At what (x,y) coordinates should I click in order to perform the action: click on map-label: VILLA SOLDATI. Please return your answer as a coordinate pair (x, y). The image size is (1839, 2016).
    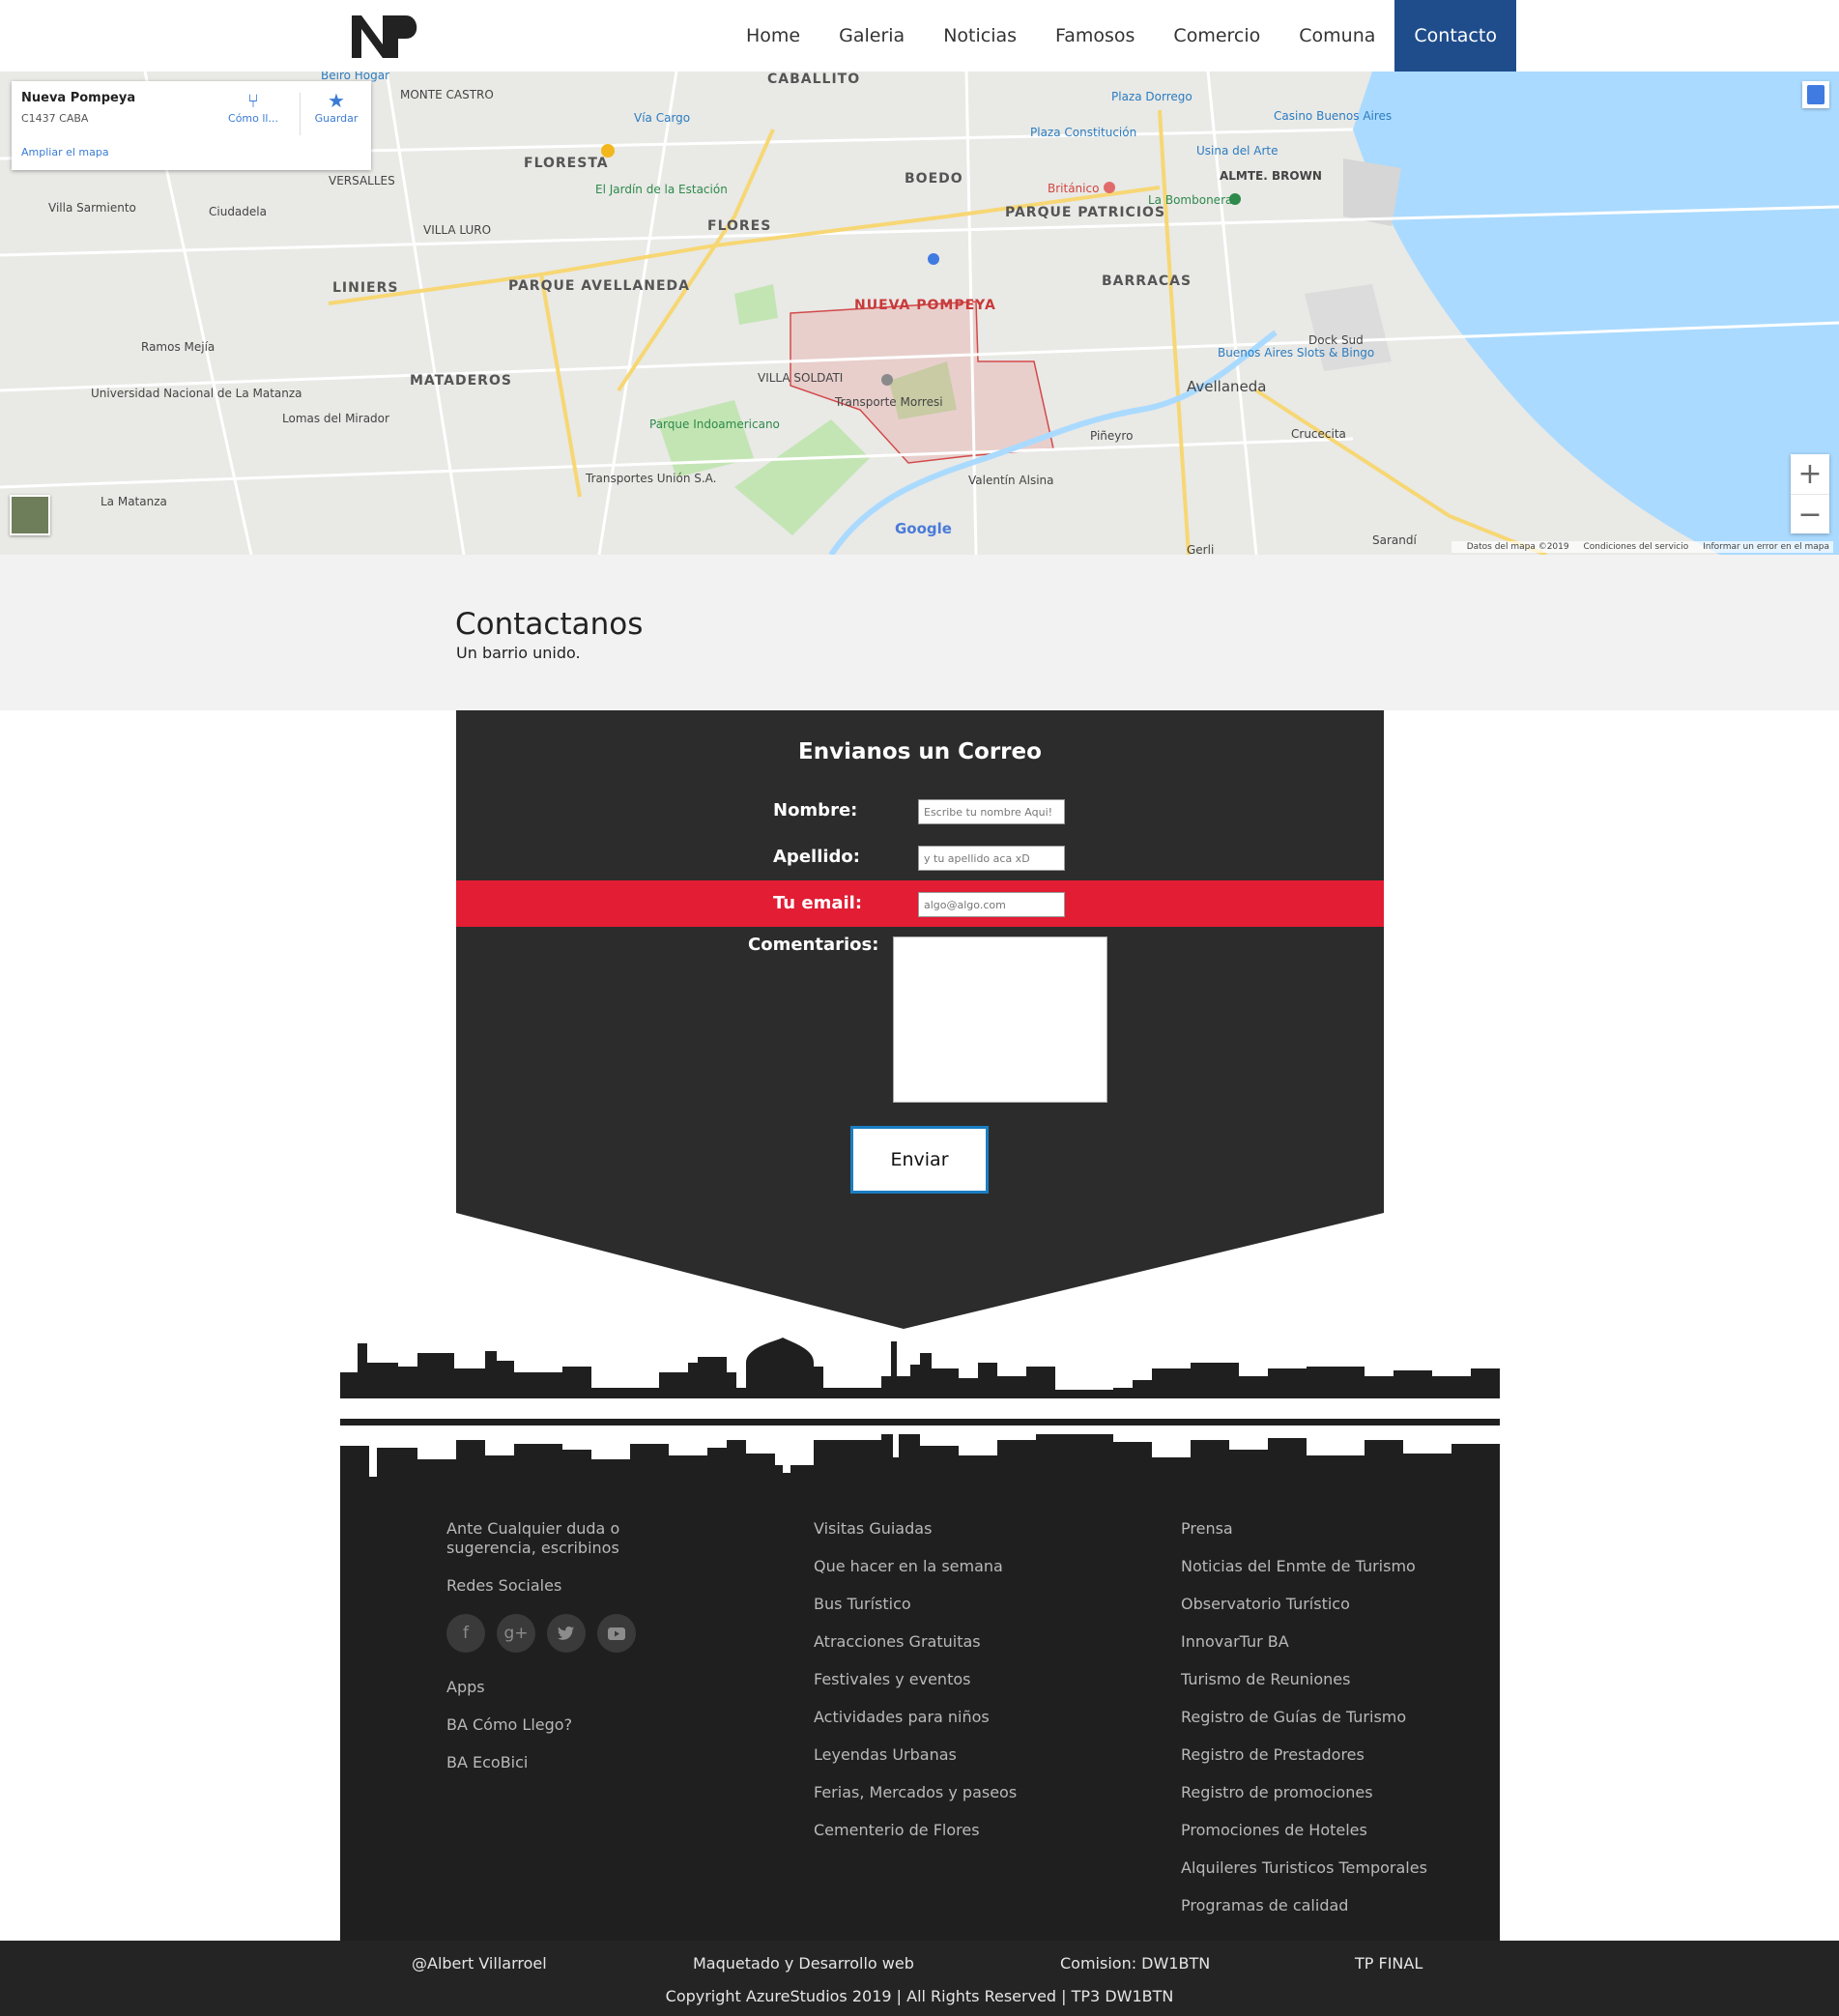
    Looking at the image, I should click on (800, 378).